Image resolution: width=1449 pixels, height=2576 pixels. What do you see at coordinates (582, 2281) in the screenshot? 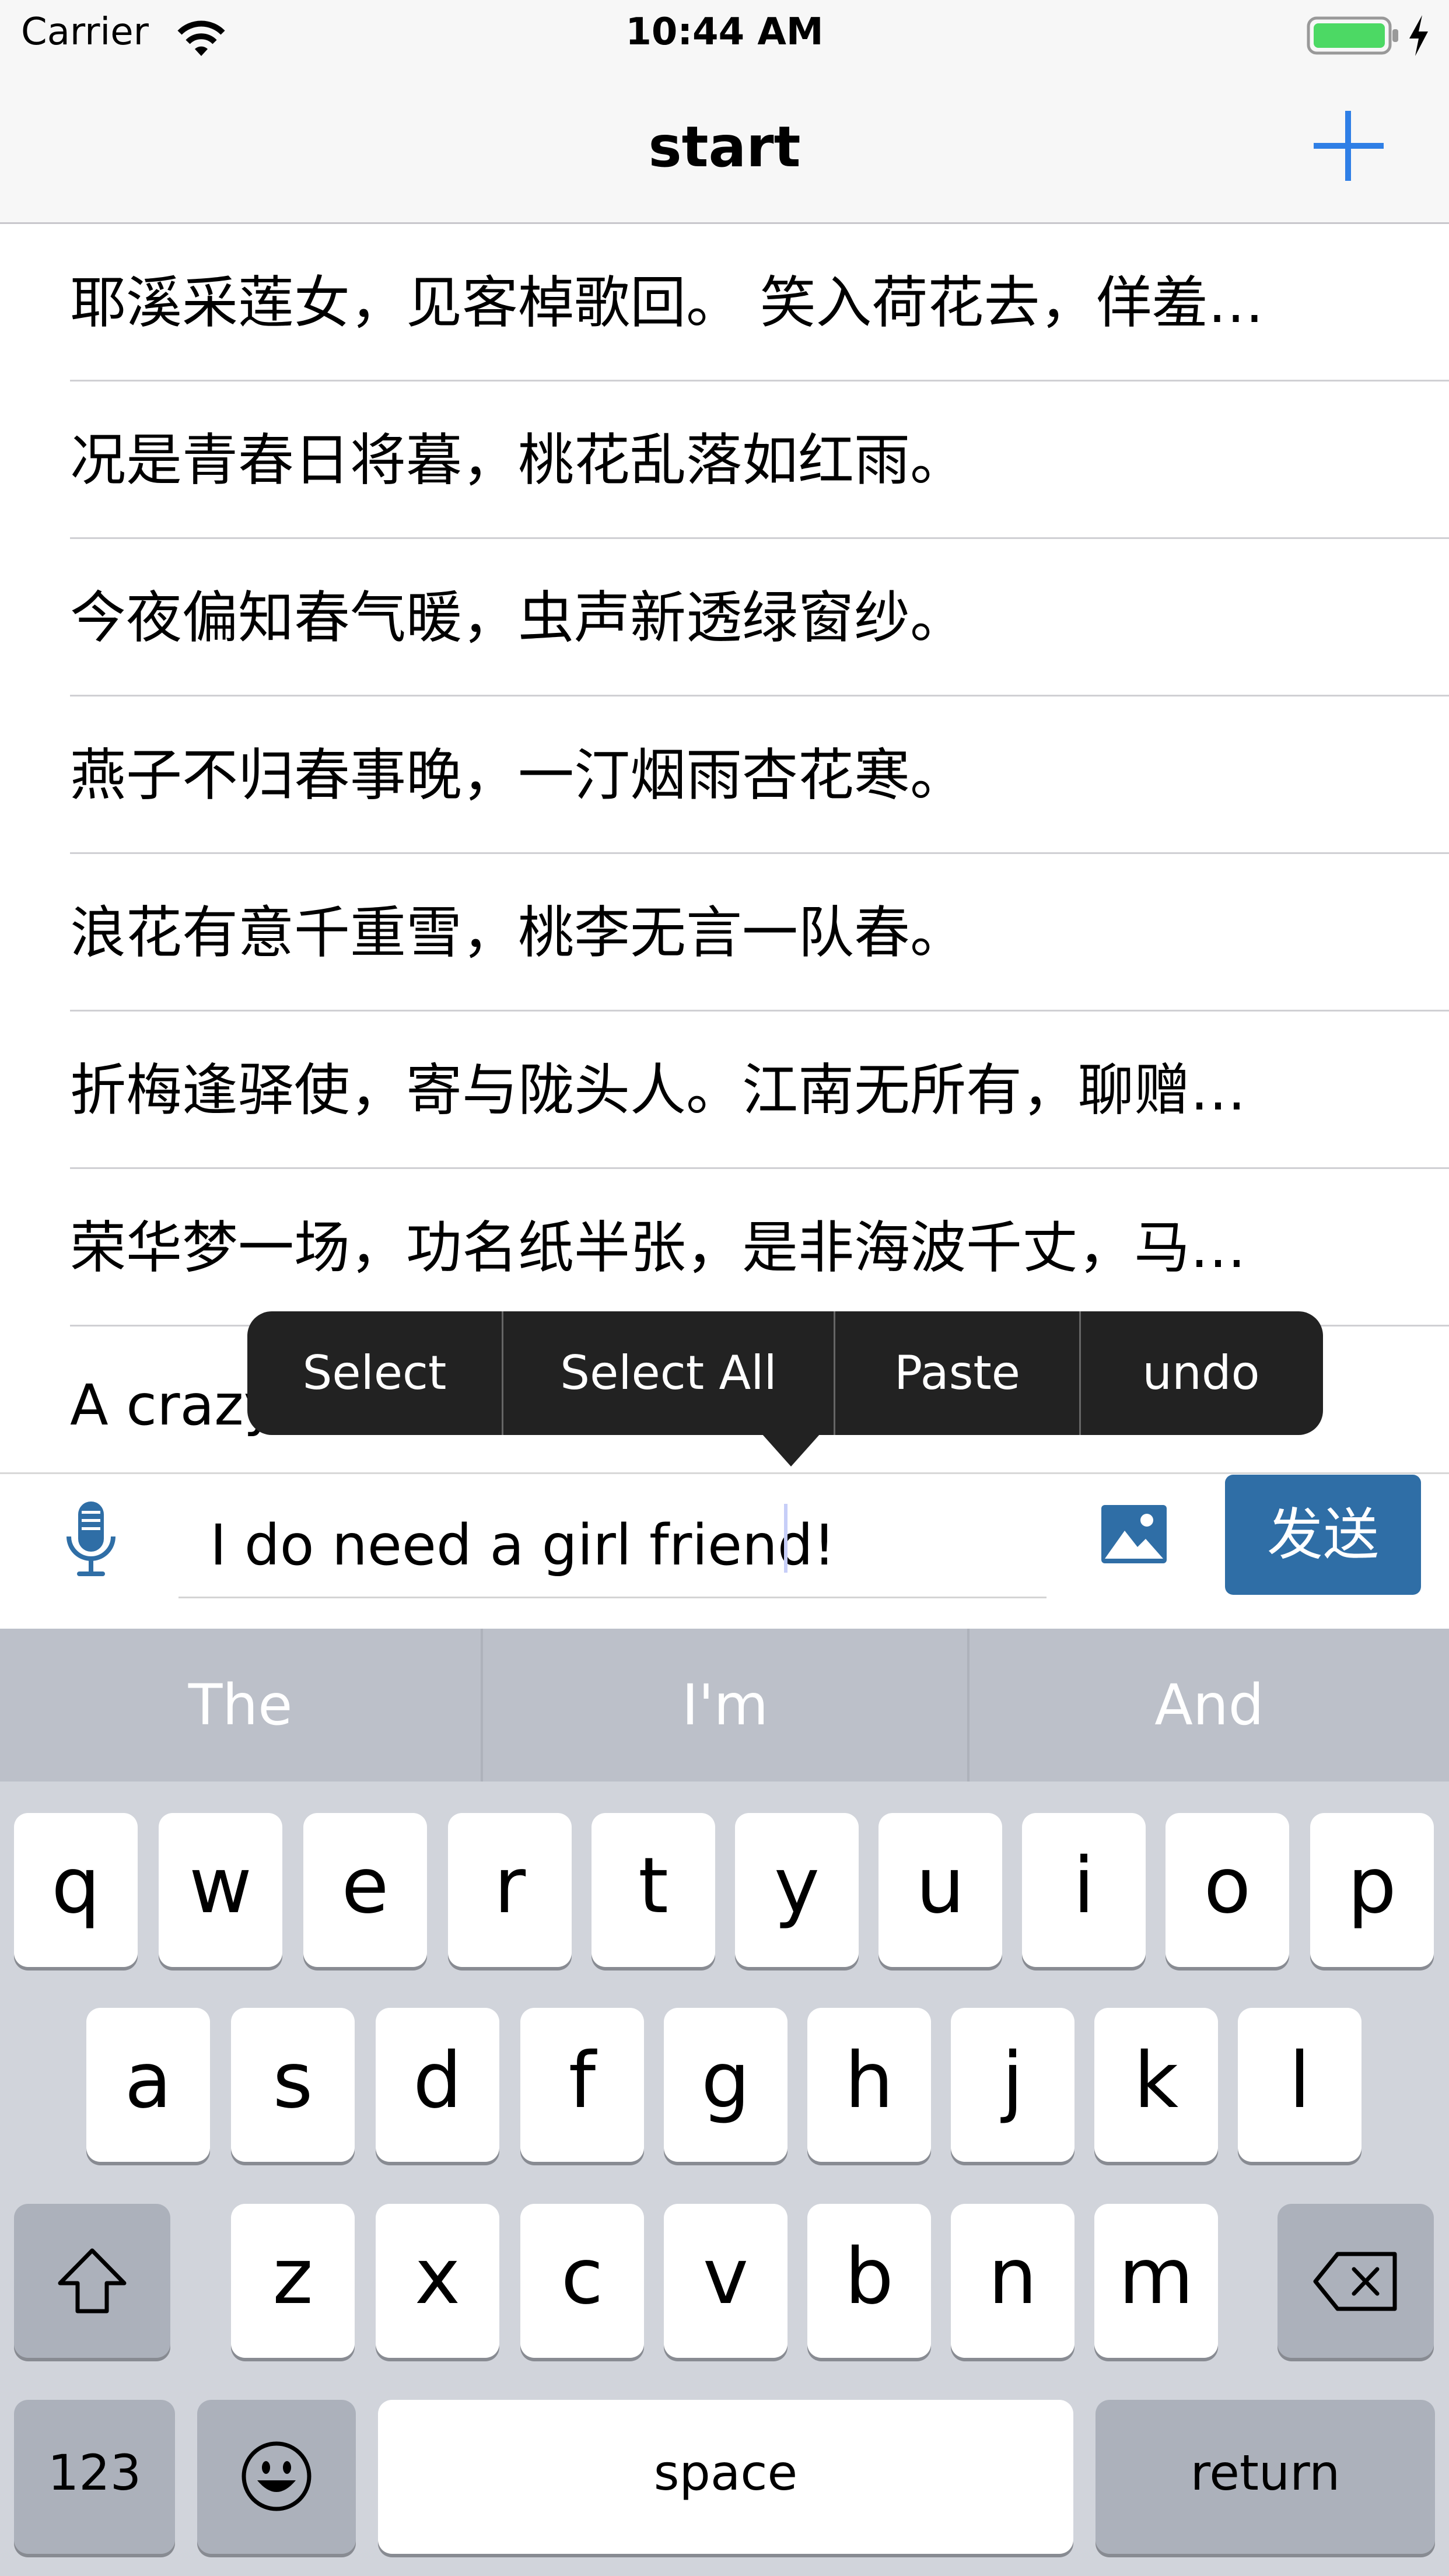
I see `key-c: c` at bounding box center [582, 2281].